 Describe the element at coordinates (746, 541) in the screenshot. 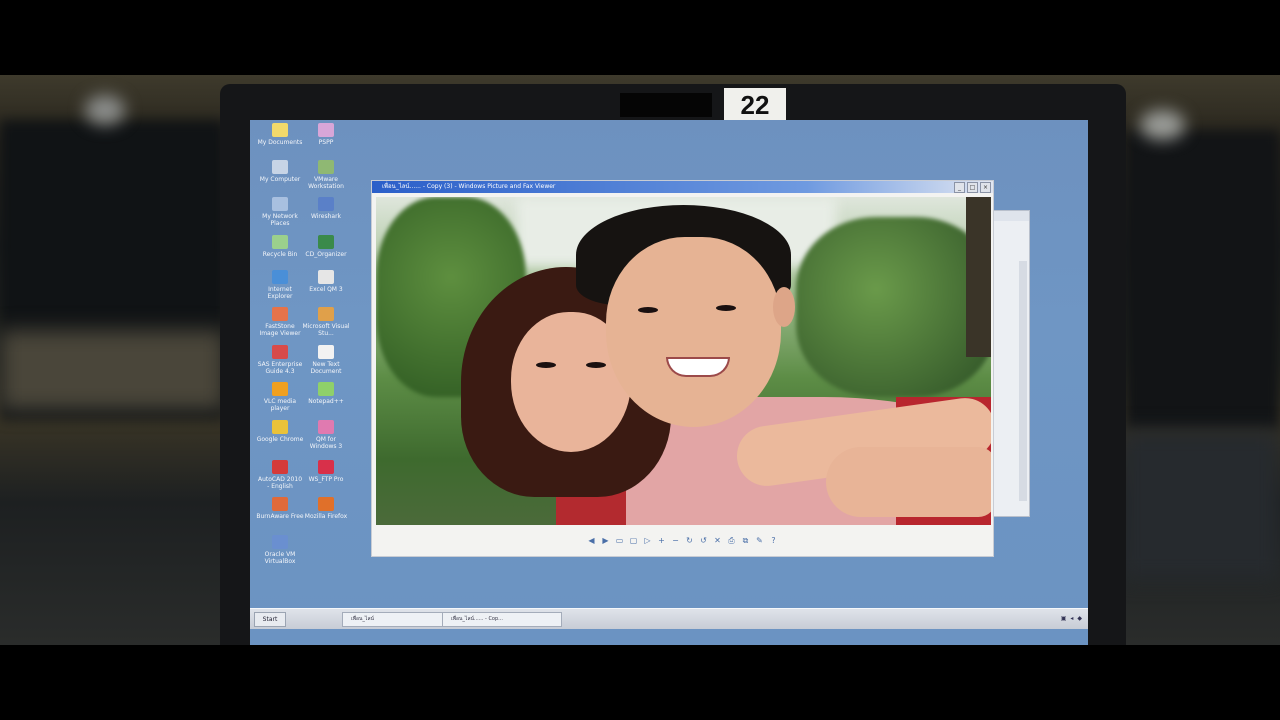

I see `copy-to-icon: ⧉` at that location.